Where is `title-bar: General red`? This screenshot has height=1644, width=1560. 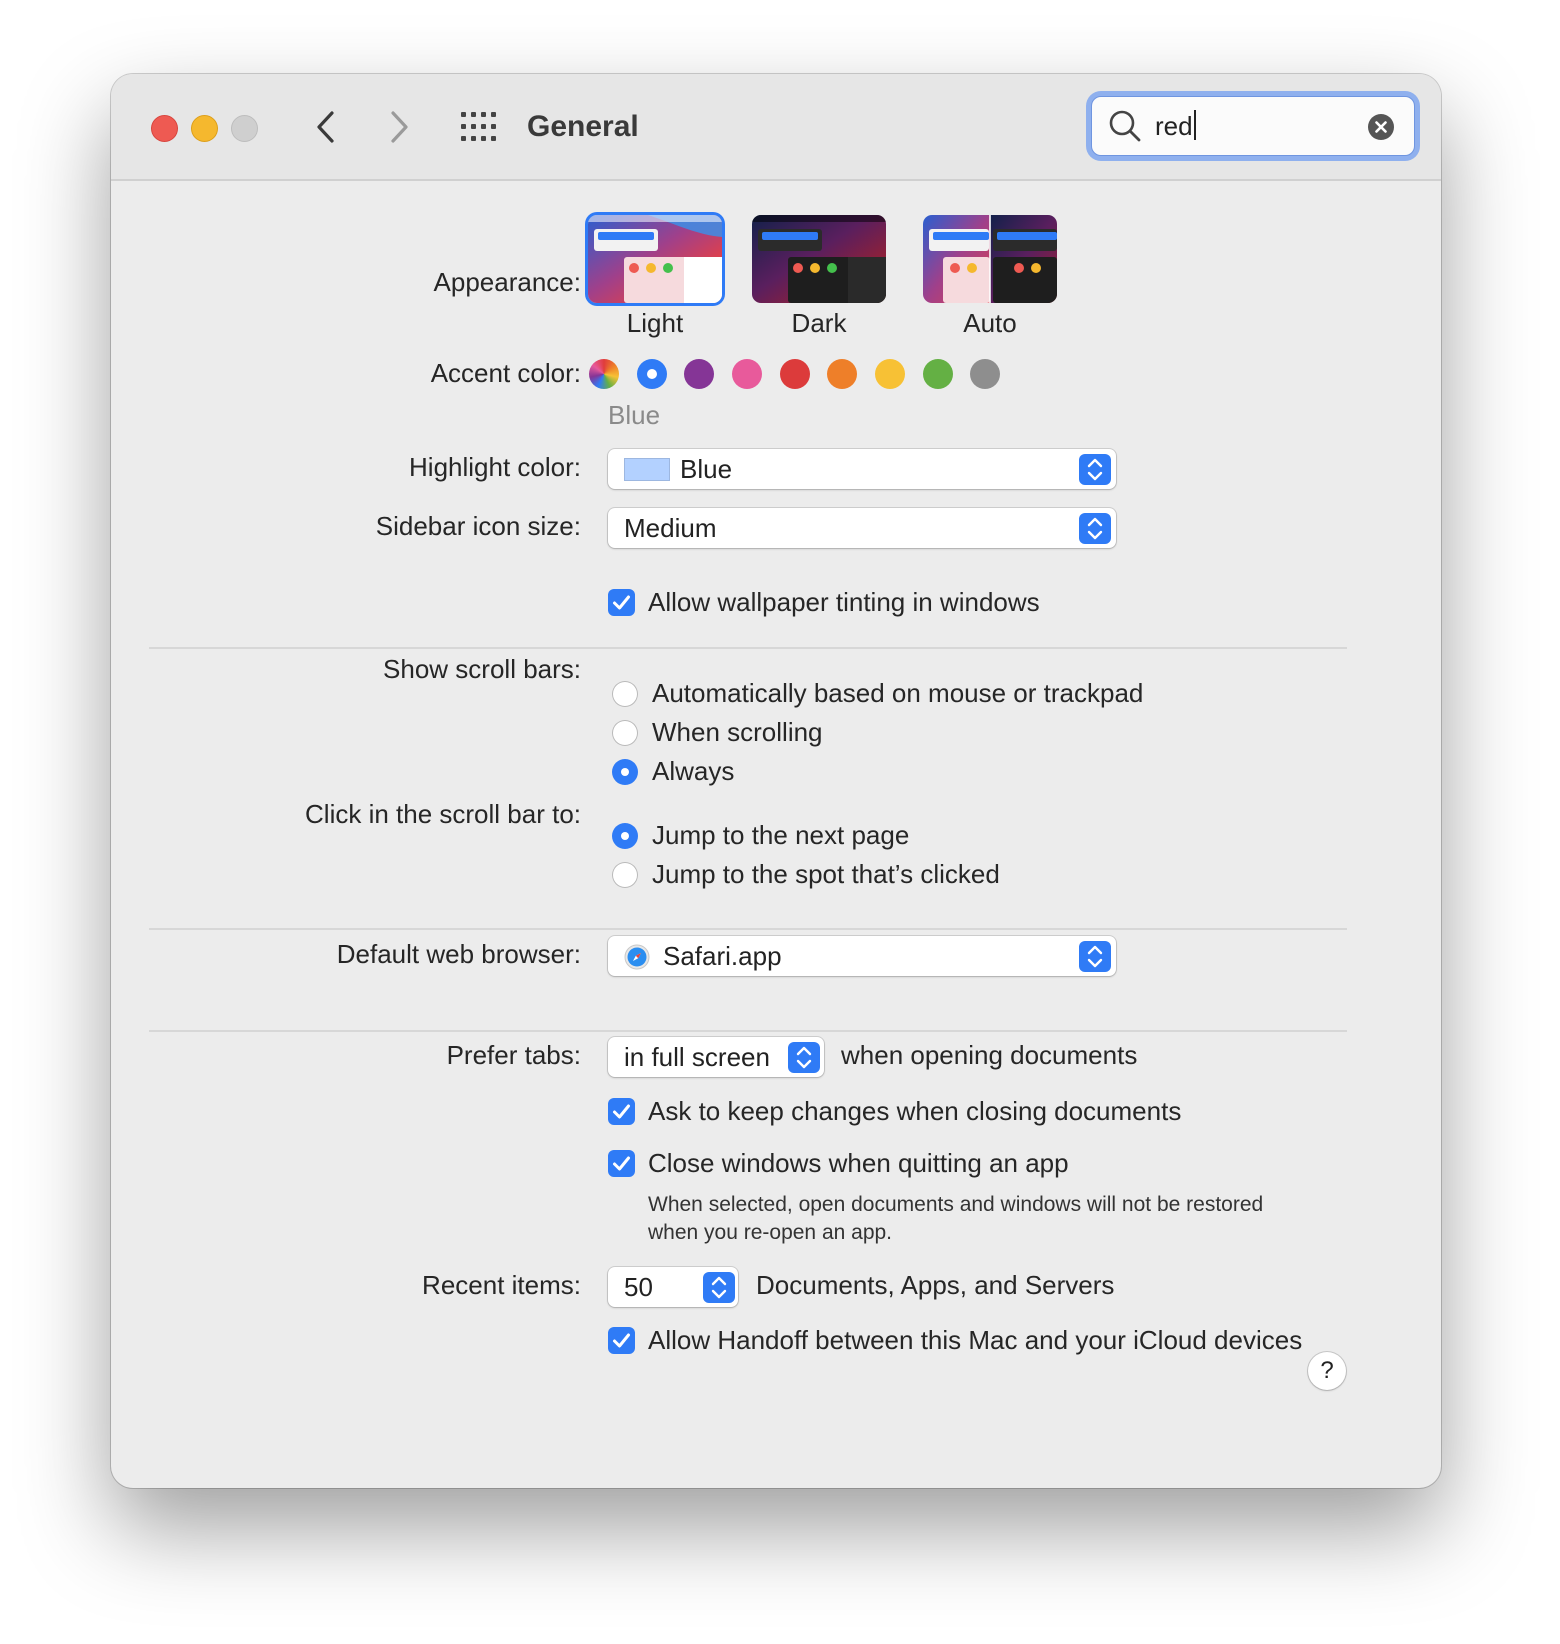 title-bar: General red is located at coordinates (776, 127).